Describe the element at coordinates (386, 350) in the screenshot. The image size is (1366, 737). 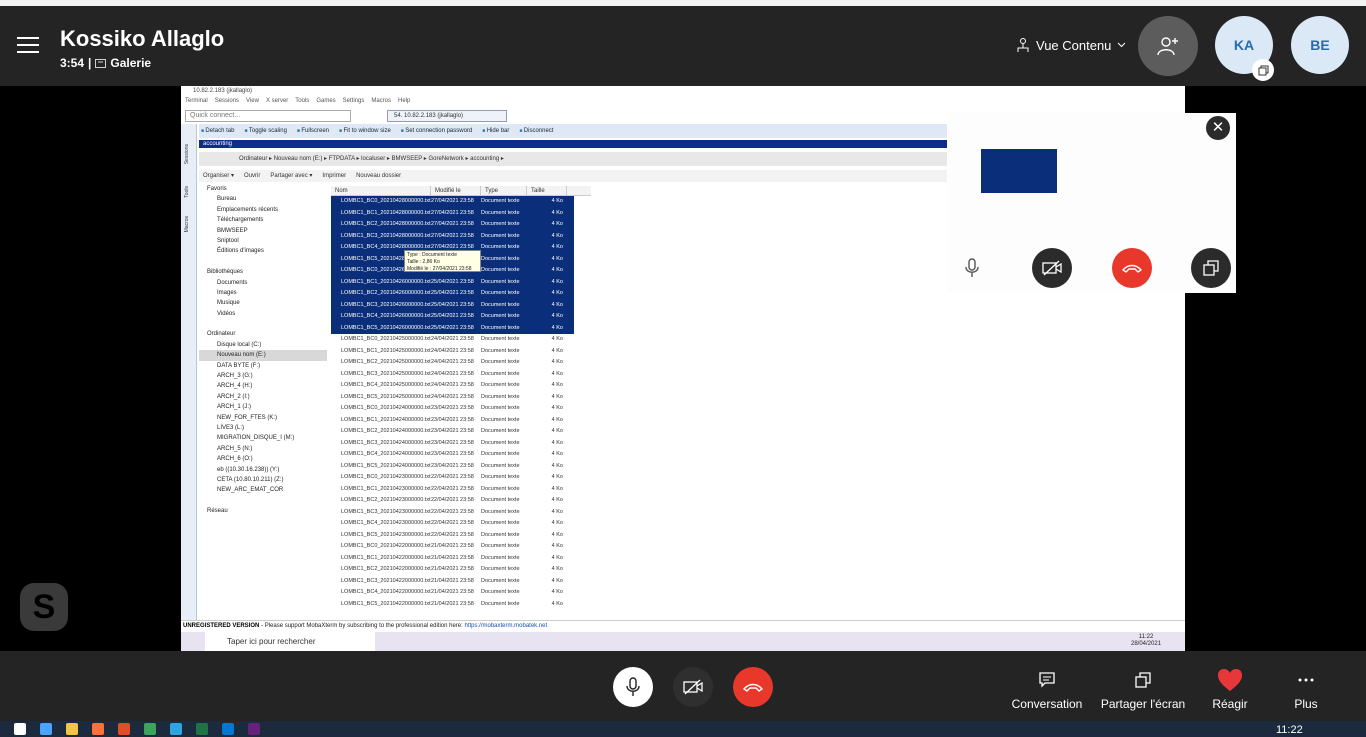
I see `table-cell: LOMBC1_BC1_20210425000000.txt` at that location.